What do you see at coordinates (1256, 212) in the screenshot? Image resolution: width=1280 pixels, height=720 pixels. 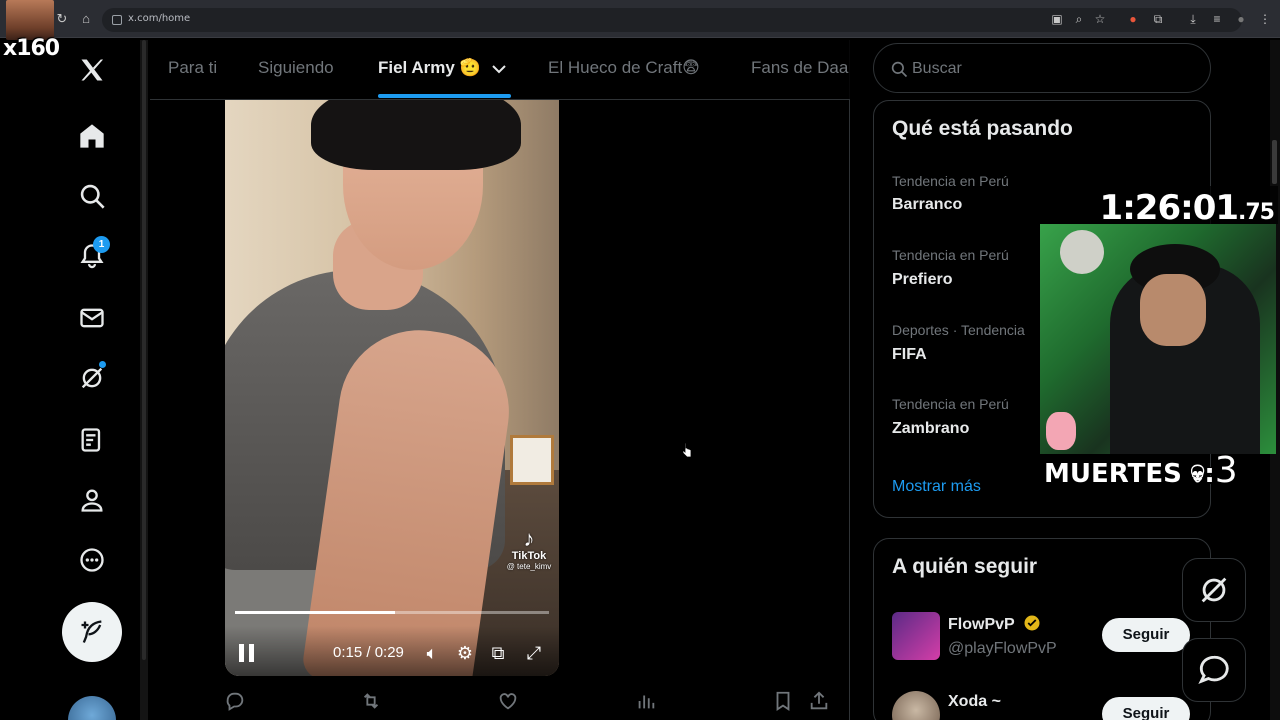 I see `timer-fraction: .75` at bounding box center [1256, 212].